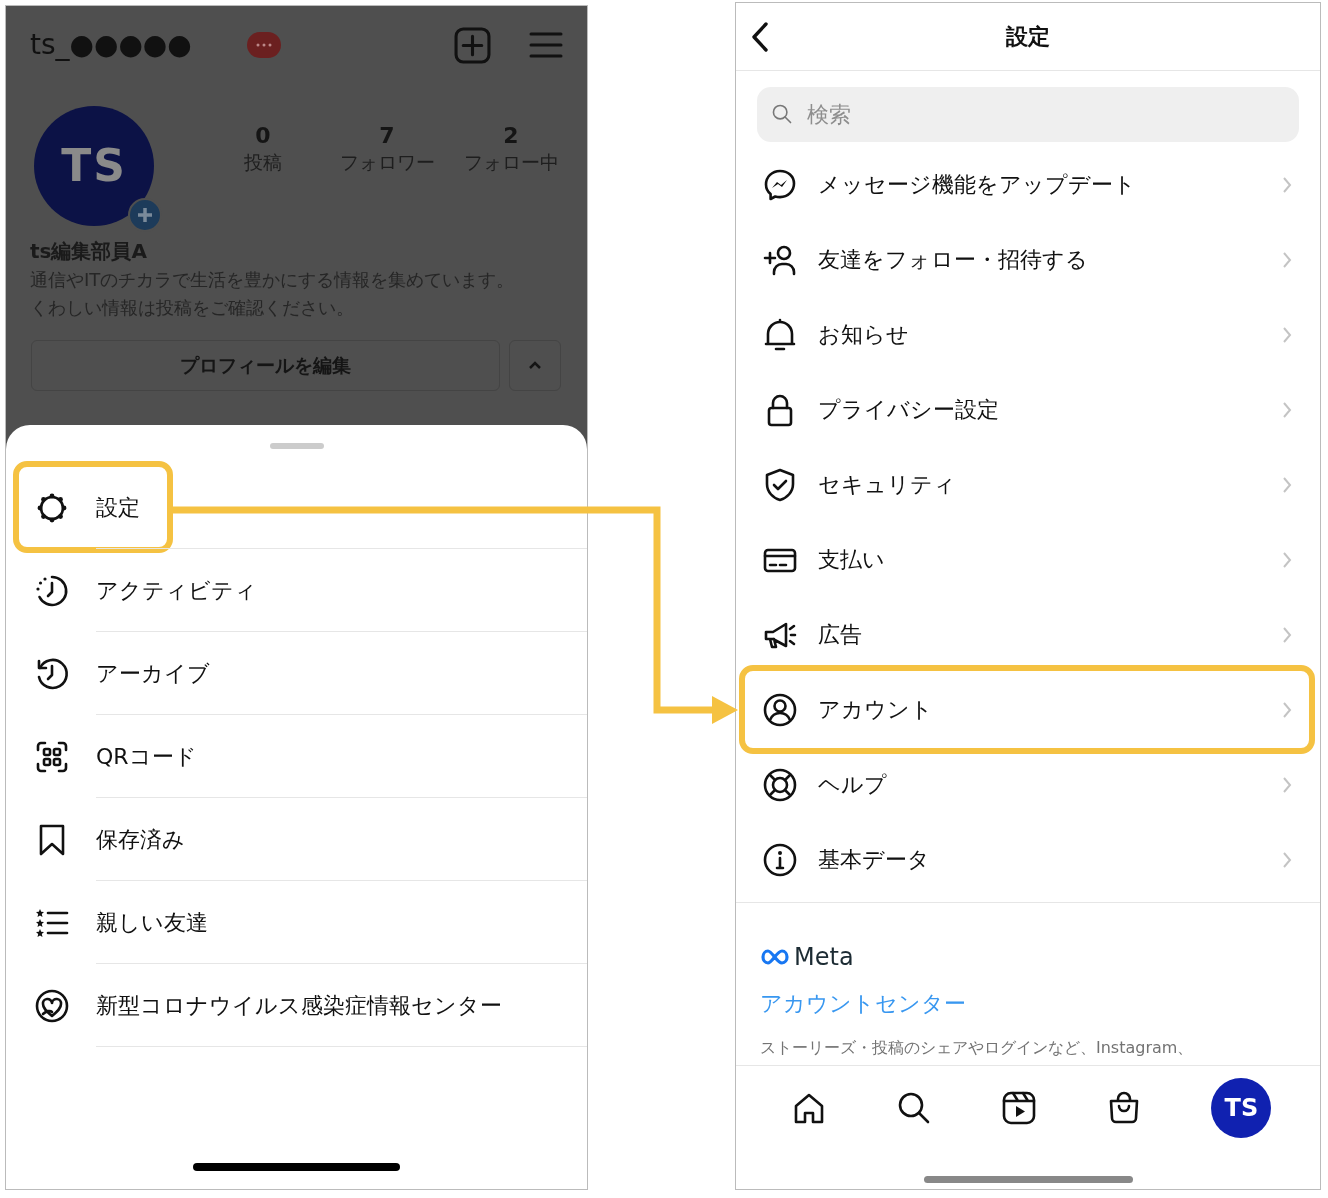 Image resolution: width=1328 pixels, height=1198 pixels. What do you see at coordinates (263, 136) in the screenshot?
I see `stat-count: 0` at bounding box center [263, 136].